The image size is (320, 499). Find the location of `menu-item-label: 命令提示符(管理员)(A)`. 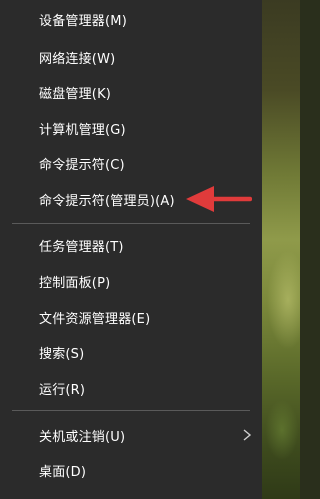

menu-item-label: 命令提示符(管理员)(A) is located at coordinates (107, 201).